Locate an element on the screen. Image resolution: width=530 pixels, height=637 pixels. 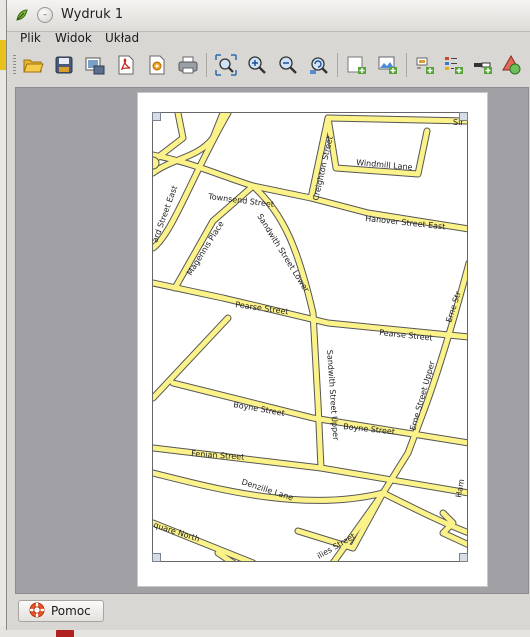
zoom-in-icon is located at coordinates (257, 65).